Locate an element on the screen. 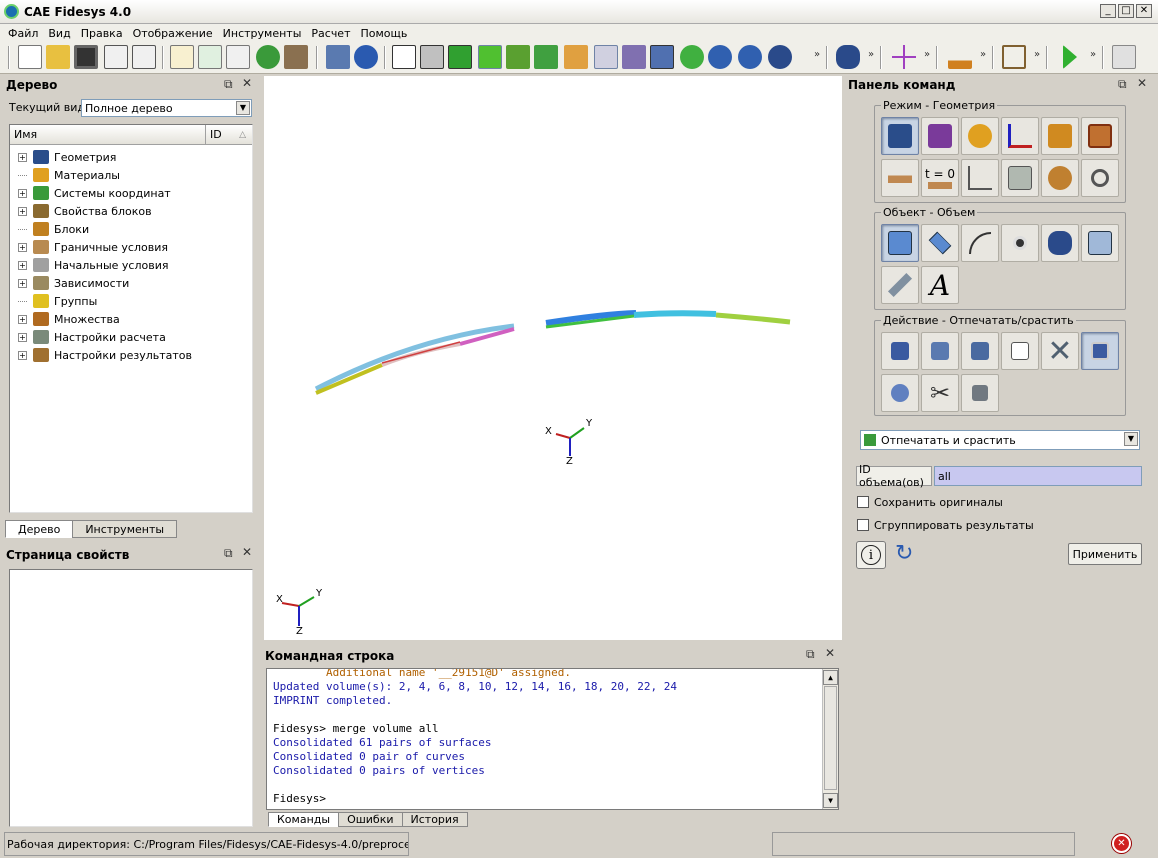  tree-item: + Настройки расчета is located at coordinates (92, 337).